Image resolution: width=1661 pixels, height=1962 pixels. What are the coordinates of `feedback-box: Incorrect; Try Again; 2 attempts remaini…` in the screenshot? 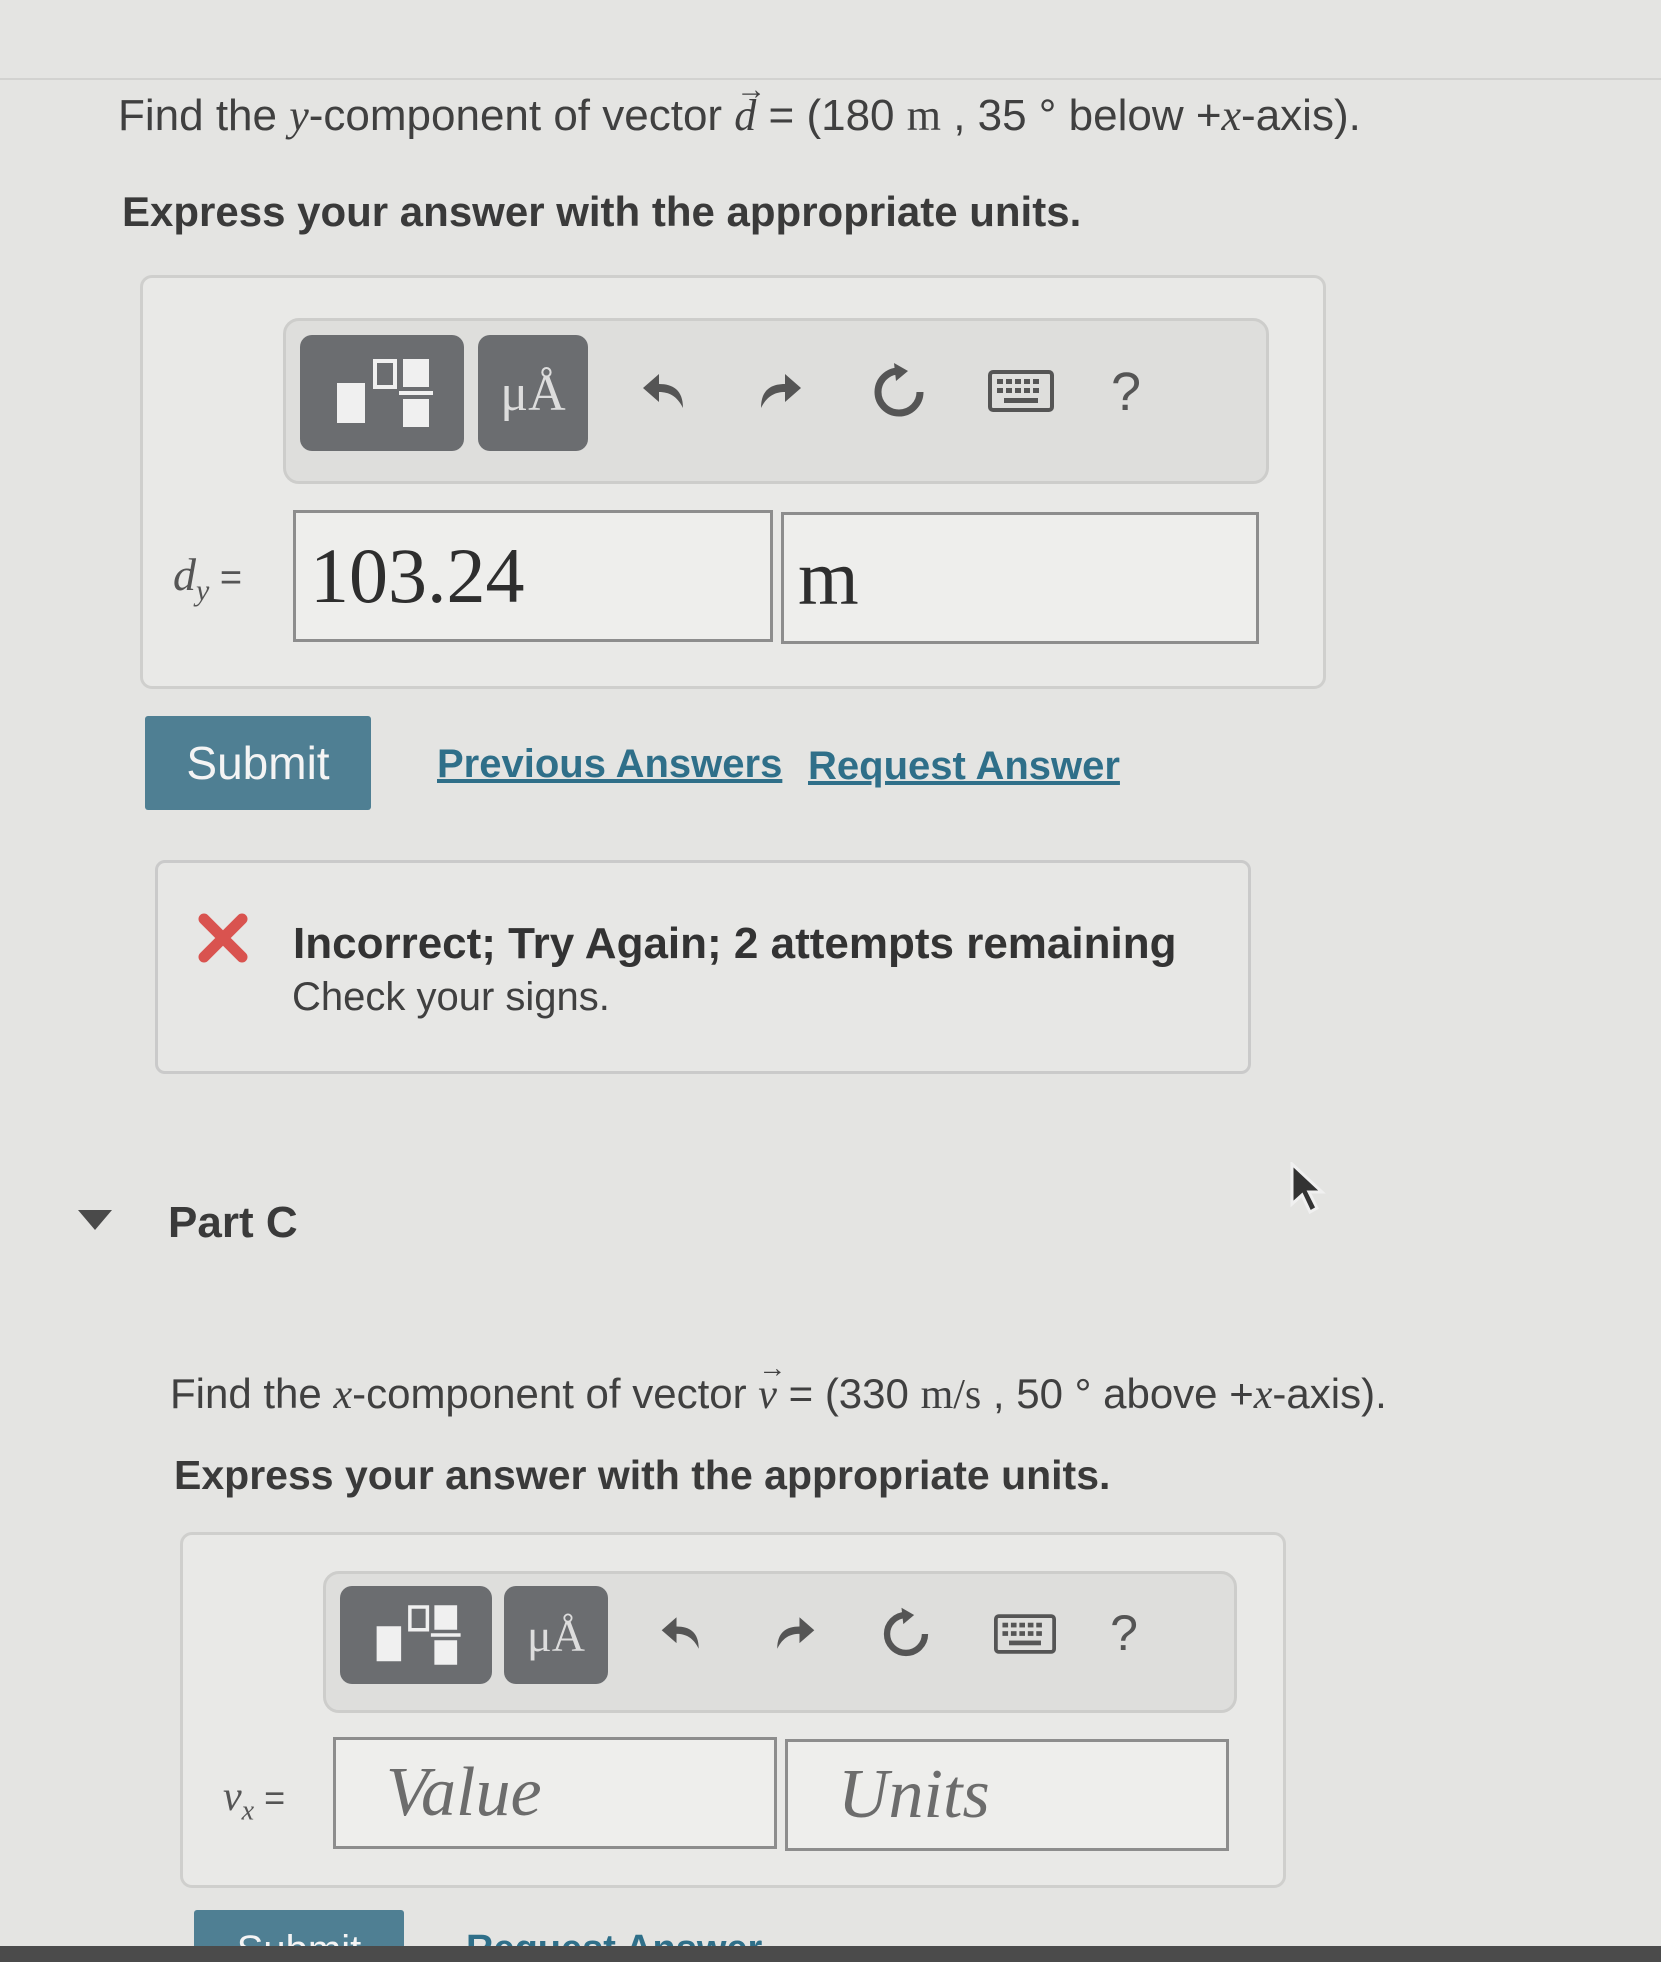 It's located at (703, 967).